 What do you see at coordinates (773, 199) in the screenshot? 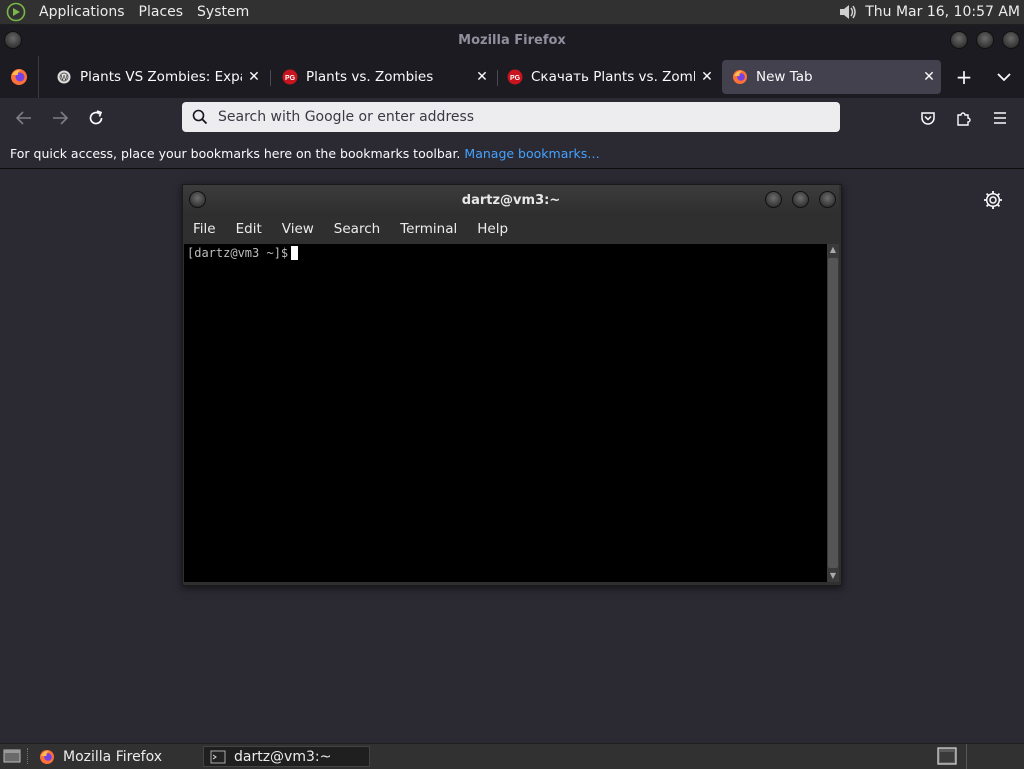
I see `terminal-minimize-button` at bounding box center [773, 199].